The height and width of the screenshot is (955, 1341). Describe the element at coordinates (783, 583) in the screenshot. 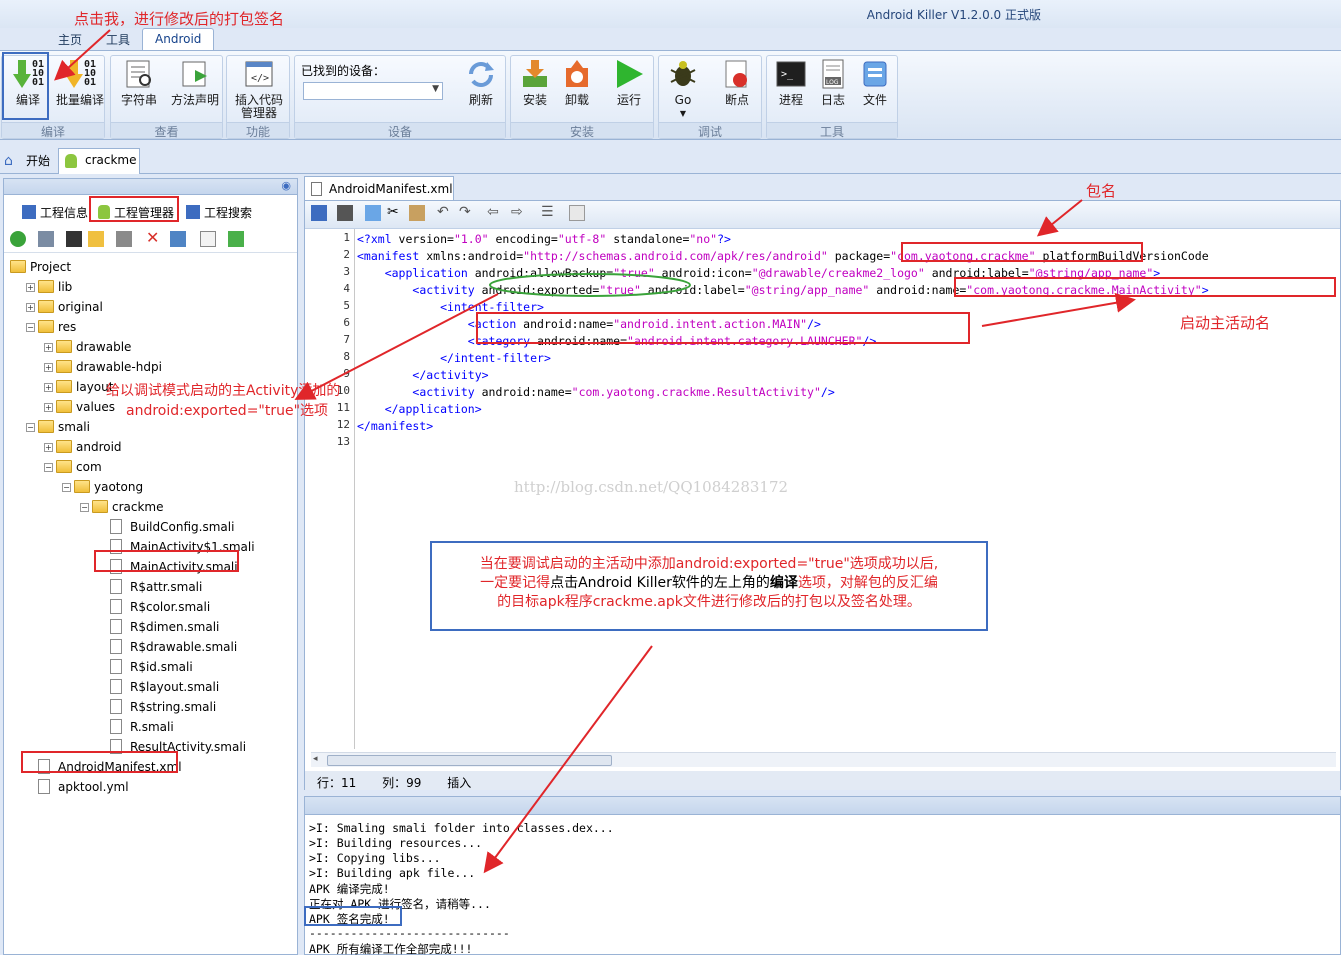

I see `callout-line2-c: 编译` at that location.